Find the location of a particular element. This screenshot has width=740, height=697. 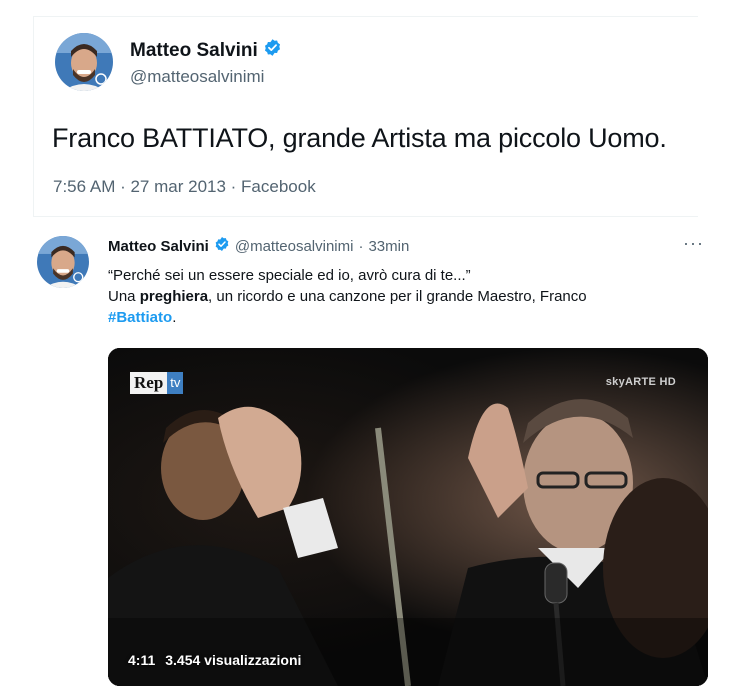

tweet-divider is located at coordinates (365, 216).